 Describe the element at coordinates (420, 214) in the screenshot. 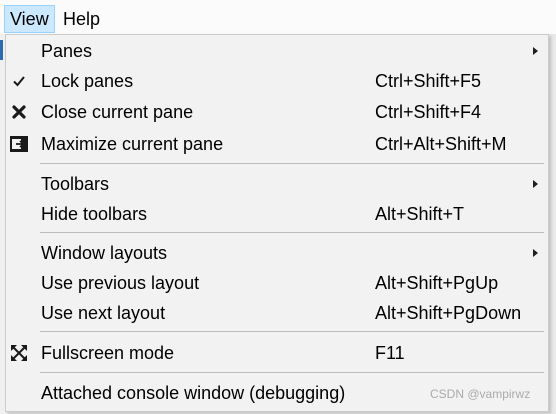

I see `menu-item-shortcut: Alt+Shift+T` at that location.